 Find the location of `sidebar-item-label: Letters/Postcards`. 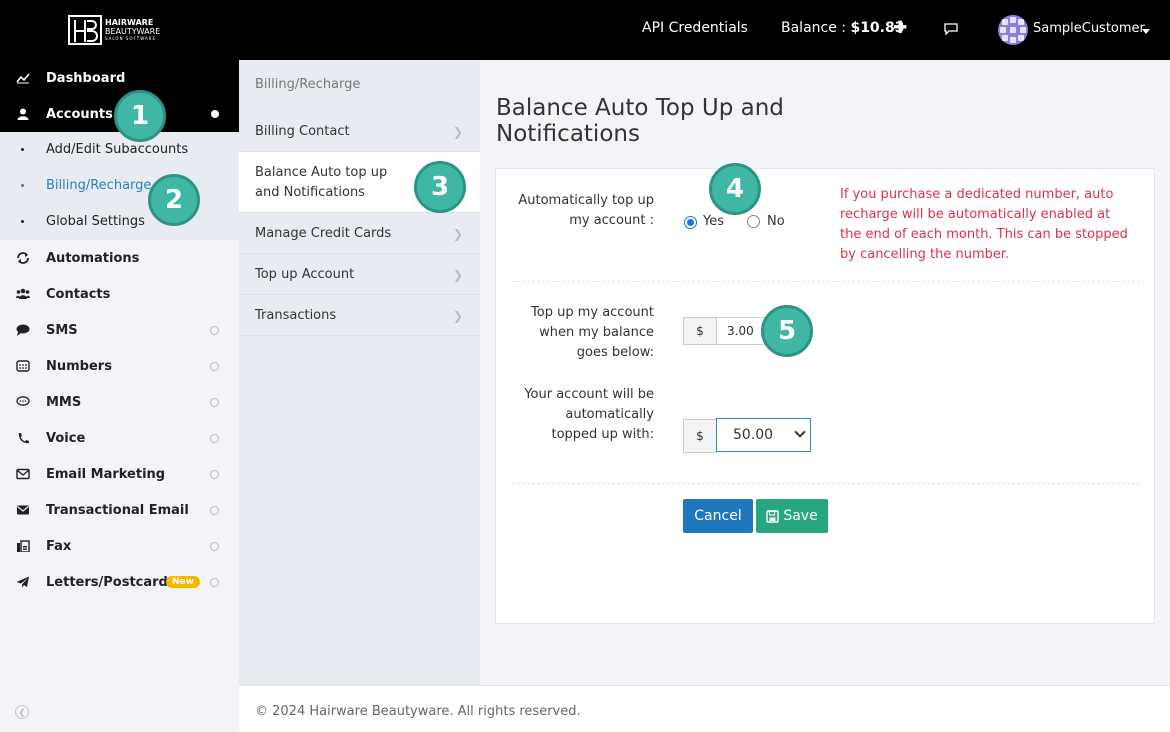

sidebar-item-label: Letters/Postcards is located at coordinates (111, 582).